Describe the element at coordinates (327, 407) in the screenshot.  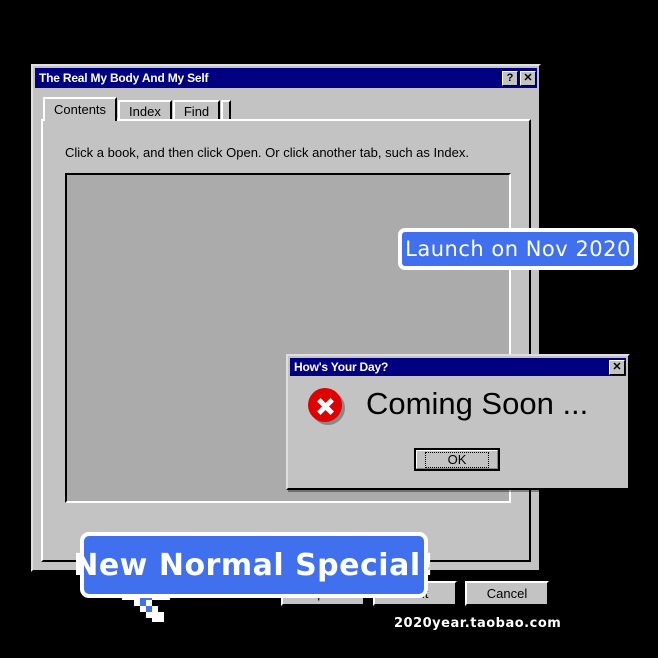
I see `error-x-icon` at that location.